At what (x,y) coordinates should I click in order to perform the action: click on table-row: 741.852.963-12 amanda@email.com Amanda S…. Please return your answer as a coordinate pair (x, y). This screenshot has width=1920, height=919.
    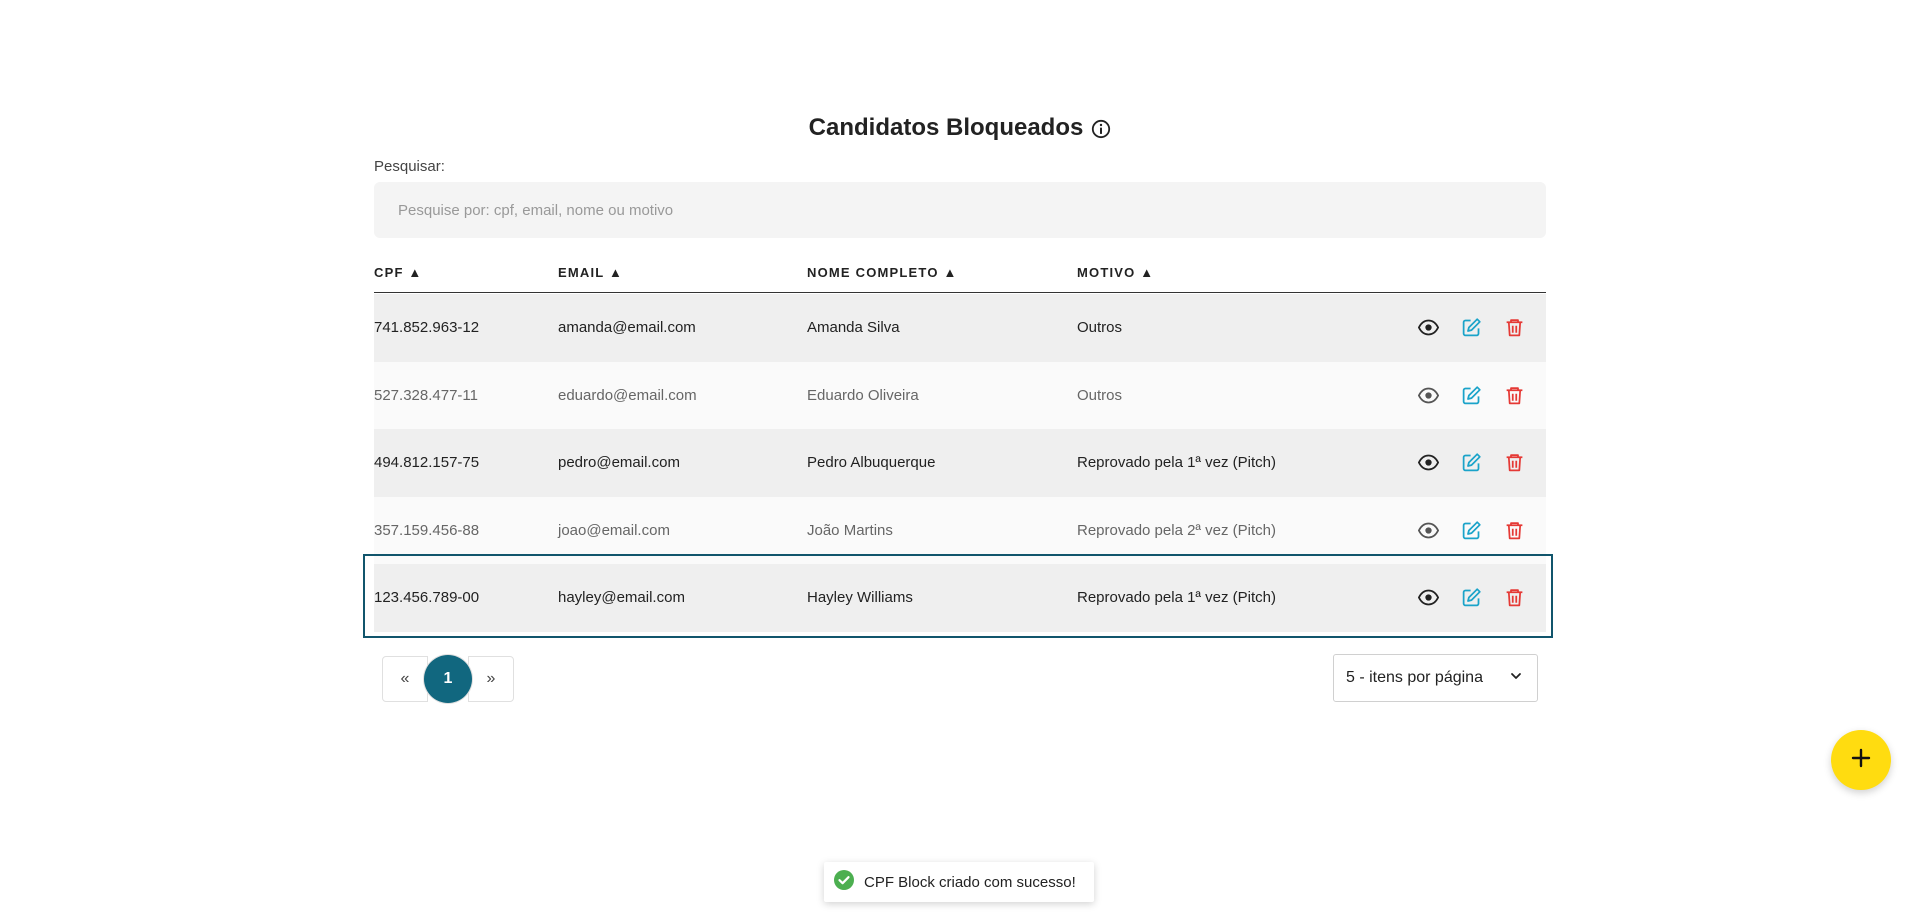
    Looking at the image, I should click on (960, 328).